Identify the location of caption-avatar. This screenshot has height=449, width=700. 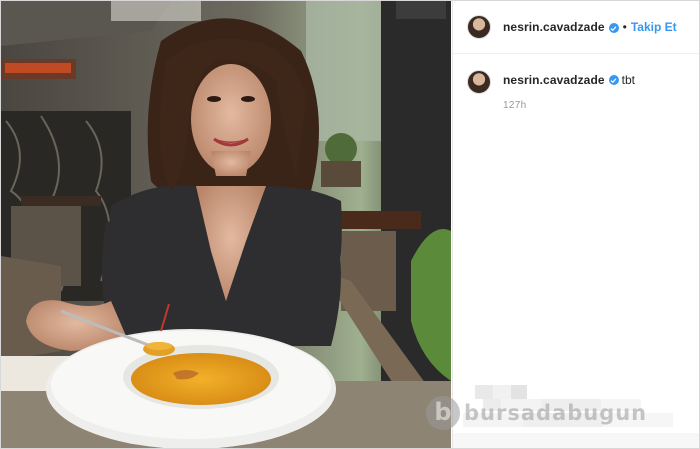
(479, 82).